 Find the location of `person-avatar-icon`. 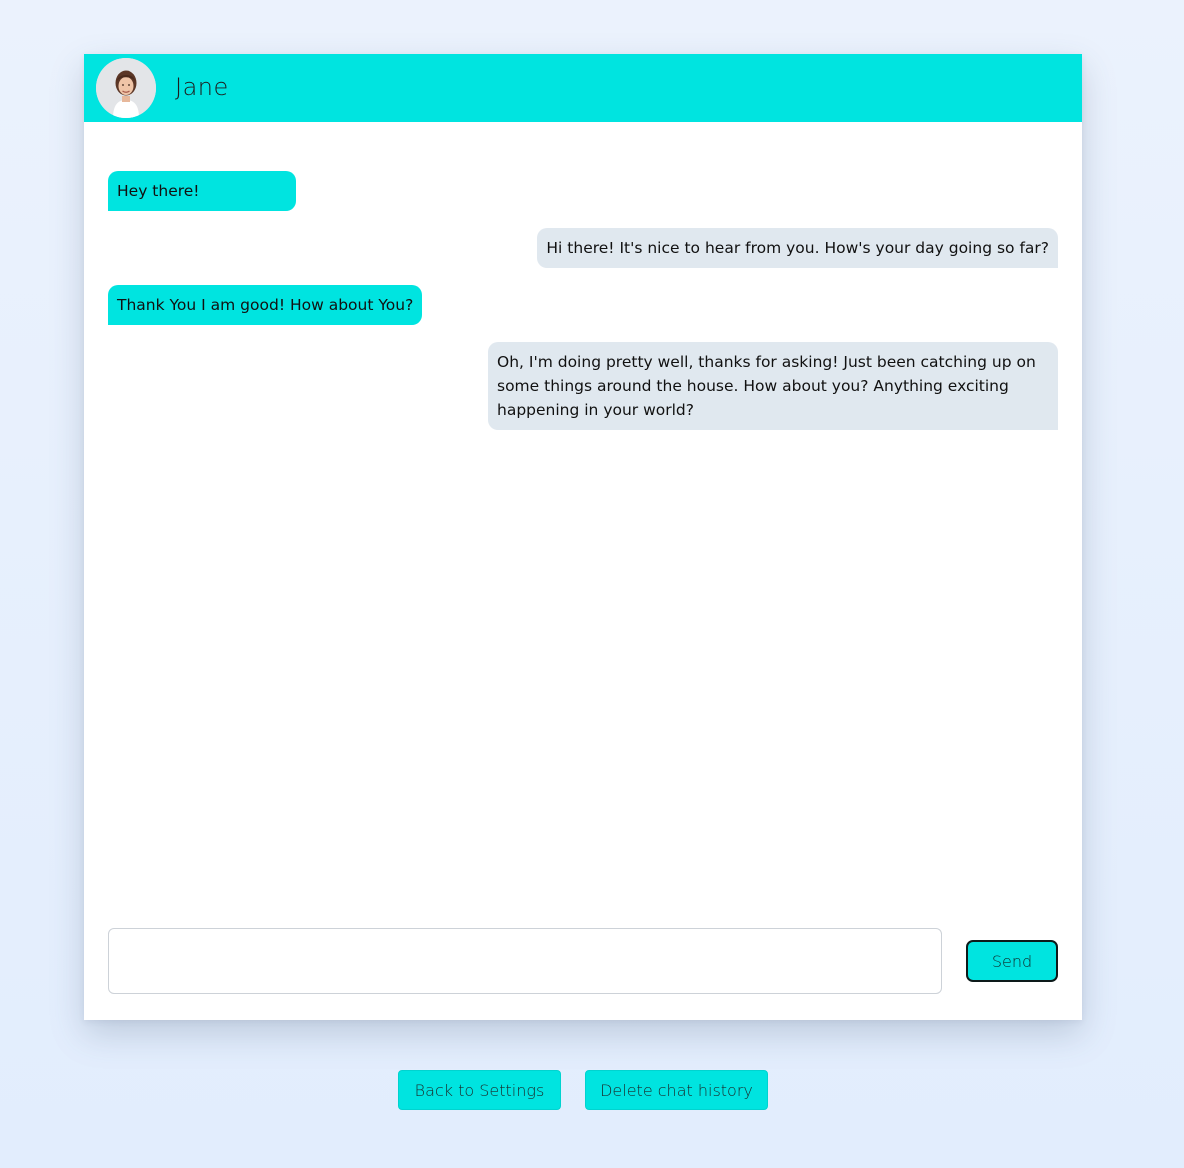

person-avatar-icon is located at coordinates (126, 88).